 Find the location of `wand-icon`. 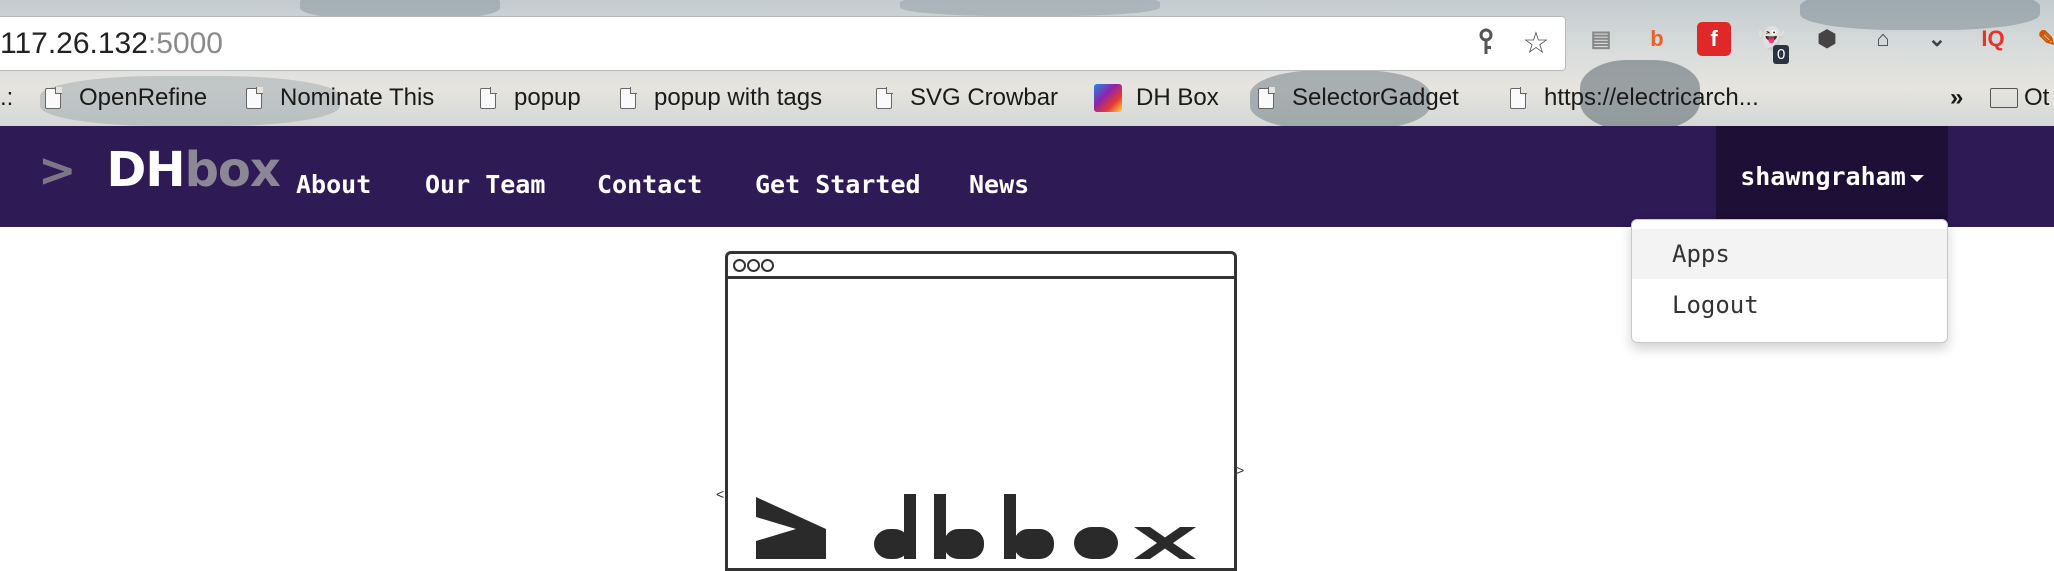

wand-icon is located at coordinates (1108, 98).